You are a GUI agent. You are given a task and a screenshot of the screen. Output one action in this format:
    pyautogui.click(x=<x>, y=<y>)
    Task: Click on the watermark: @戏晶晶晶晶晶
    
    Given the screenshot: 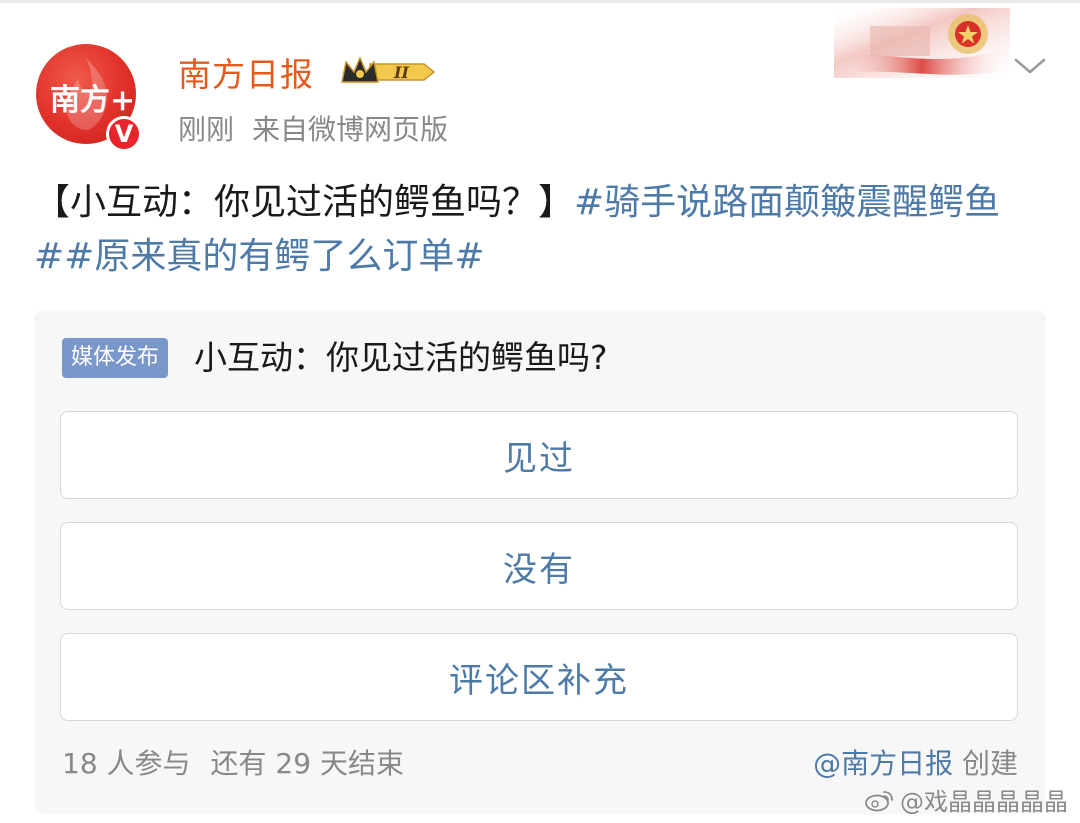 What is the action you would take?
    pyautogui.click(x=966, y=799)
    